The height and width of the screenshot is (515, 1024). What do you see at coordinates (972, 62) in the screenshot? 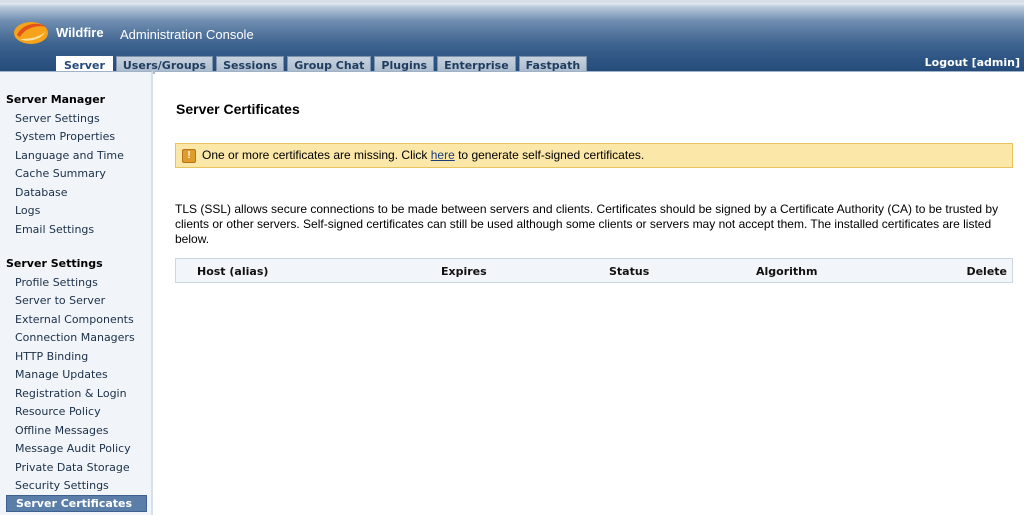
I see `logout-link: Logout [admin]` at bounding box center [972, 62].